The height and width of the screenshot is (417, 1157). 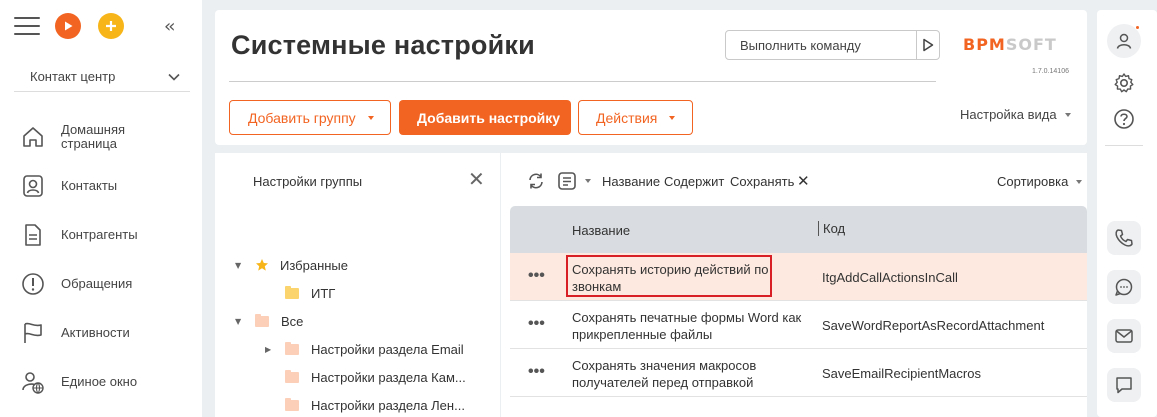 I want to click on sidebar-item-label: Домашняя страница, so click(x=93, y=136).